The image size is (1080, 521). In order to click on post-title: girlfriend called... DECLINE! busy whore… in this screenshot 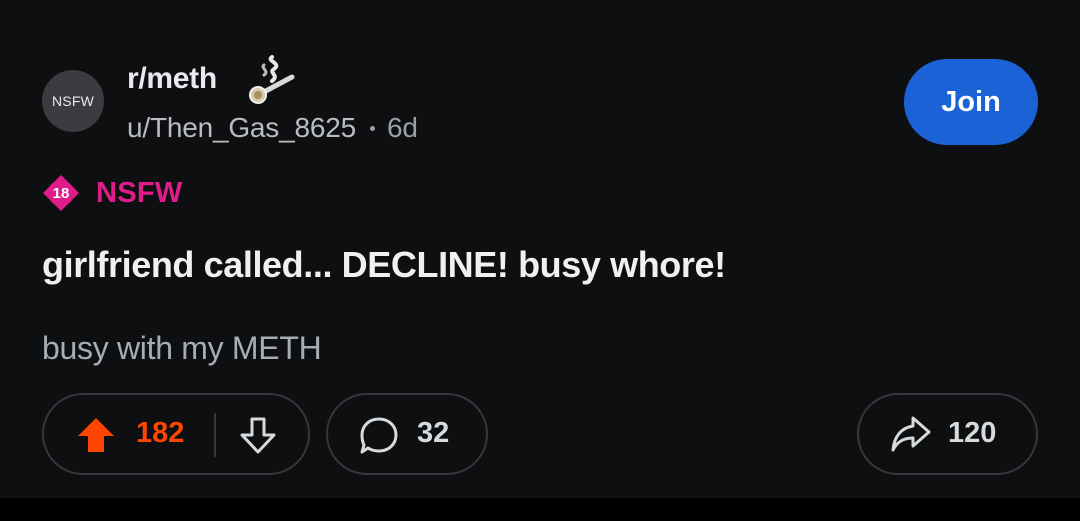, I will do `click(384, 265)`.